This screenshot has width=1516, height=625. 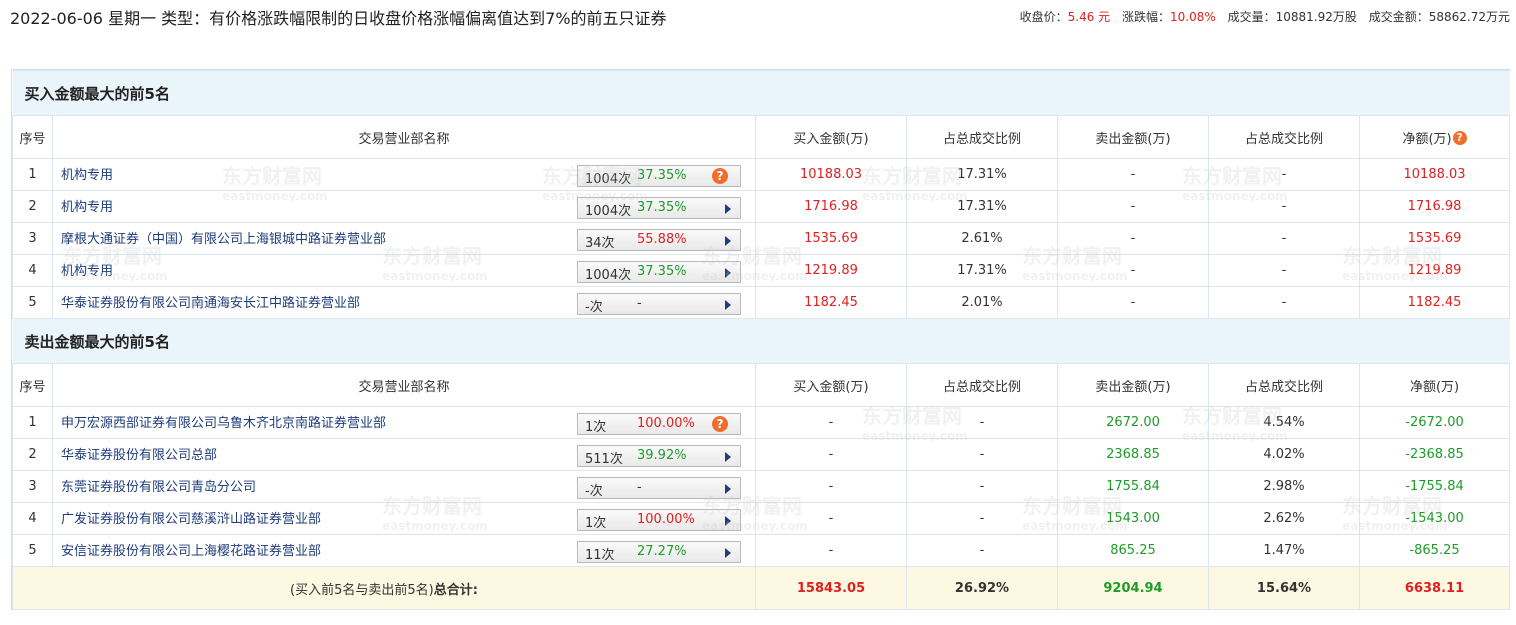 I want to click on broker-stats-toggle: 1004次 37.35%?, so click(x=659, y=176).